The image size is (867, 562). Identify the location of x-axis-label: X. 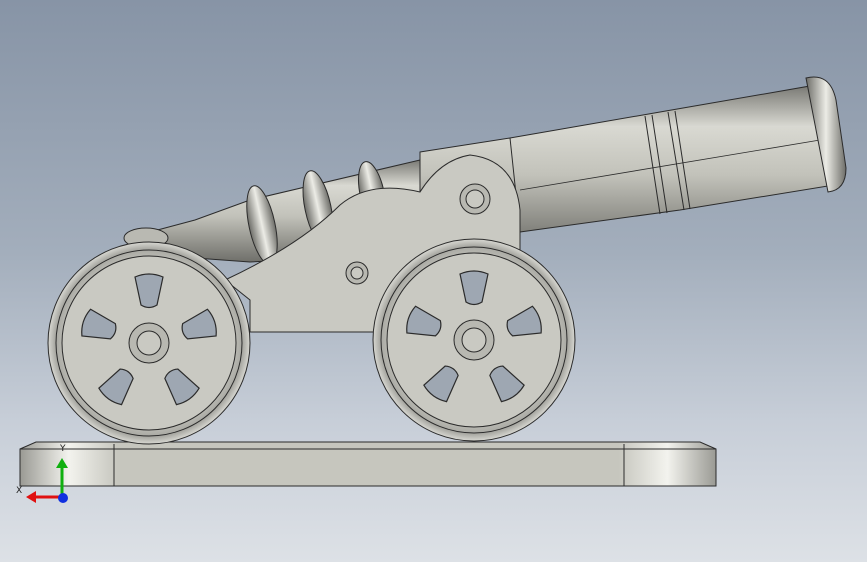
(19, 491).